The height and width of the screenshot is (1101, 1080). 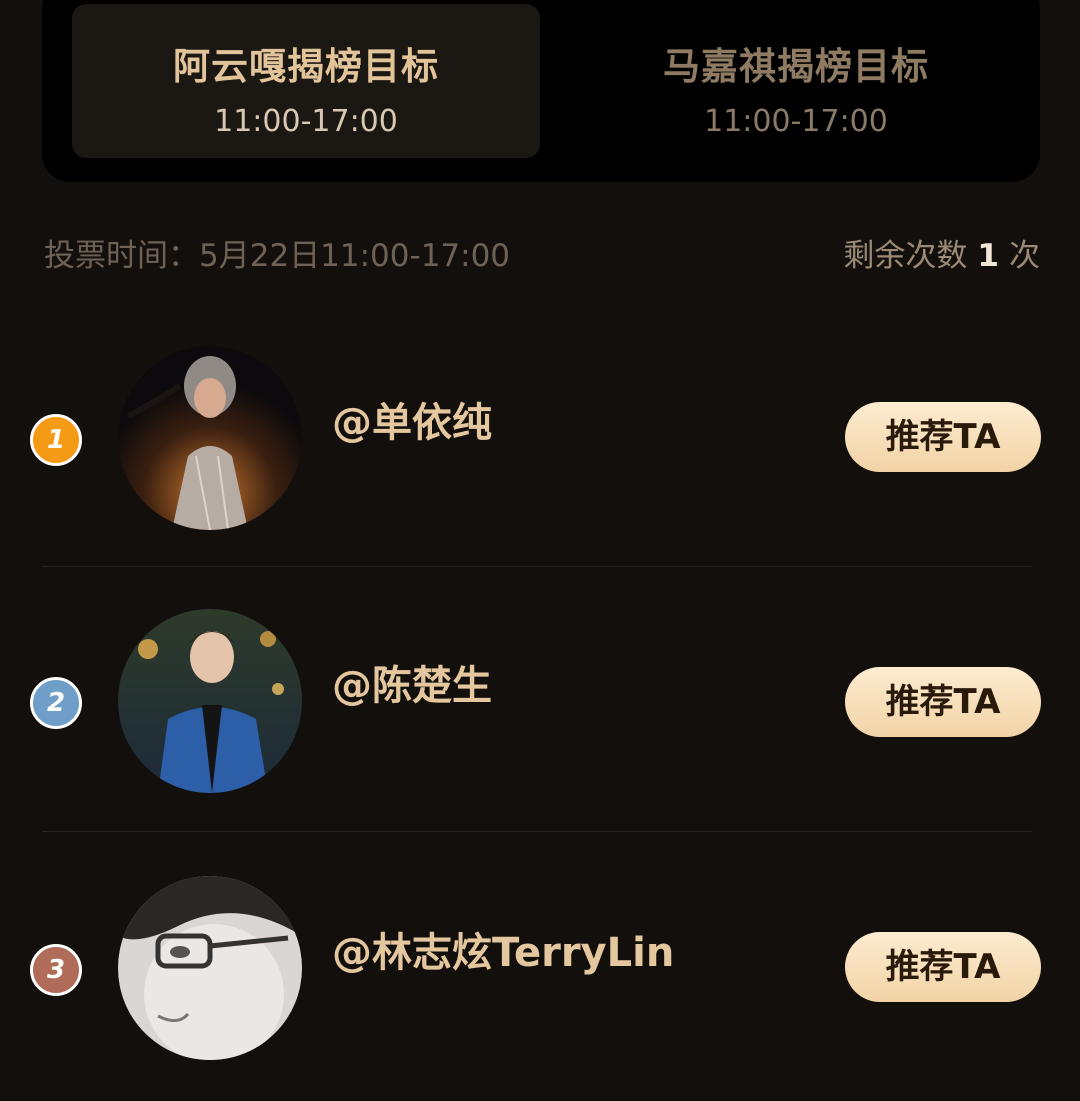 I want to click on candidate-name: @林志炫TerryLin, so click(x=503, y=949).